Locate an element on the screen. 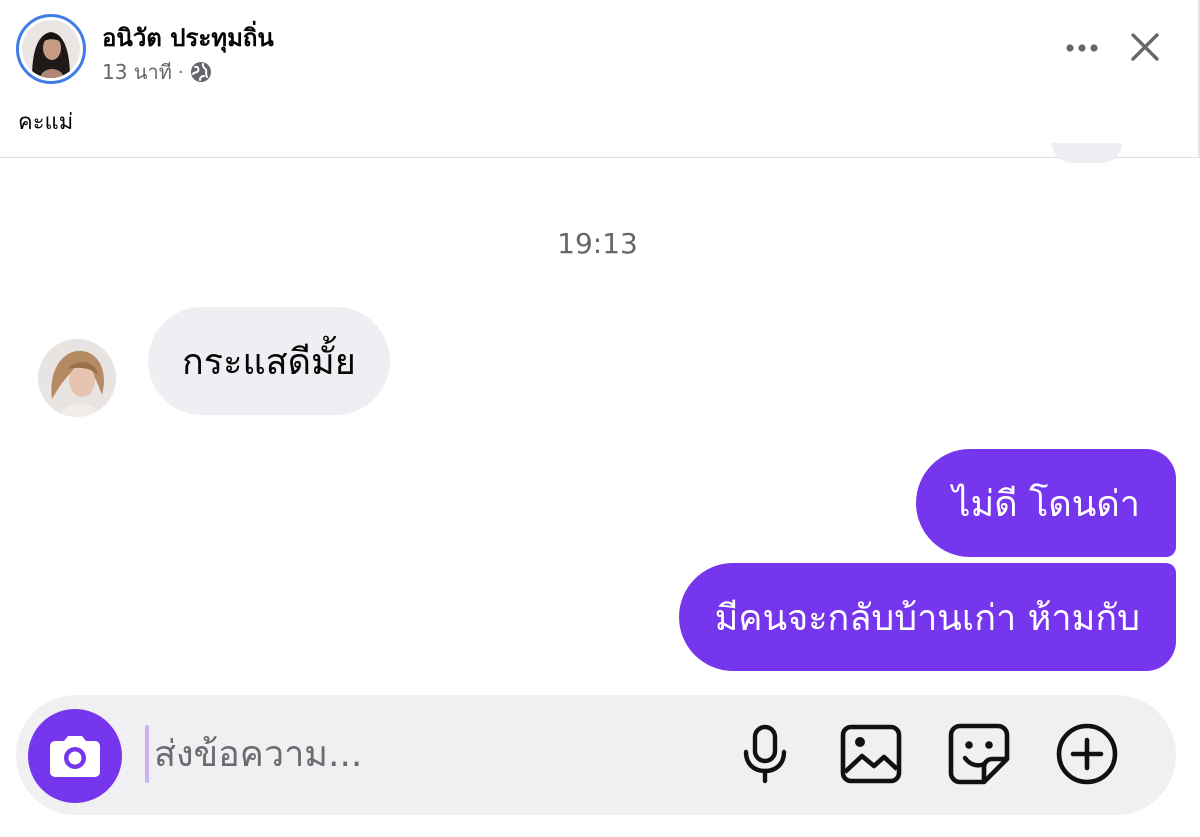 This screenshot has width=1200, height=837. sticker-icon is located at coordinates (979, 754).